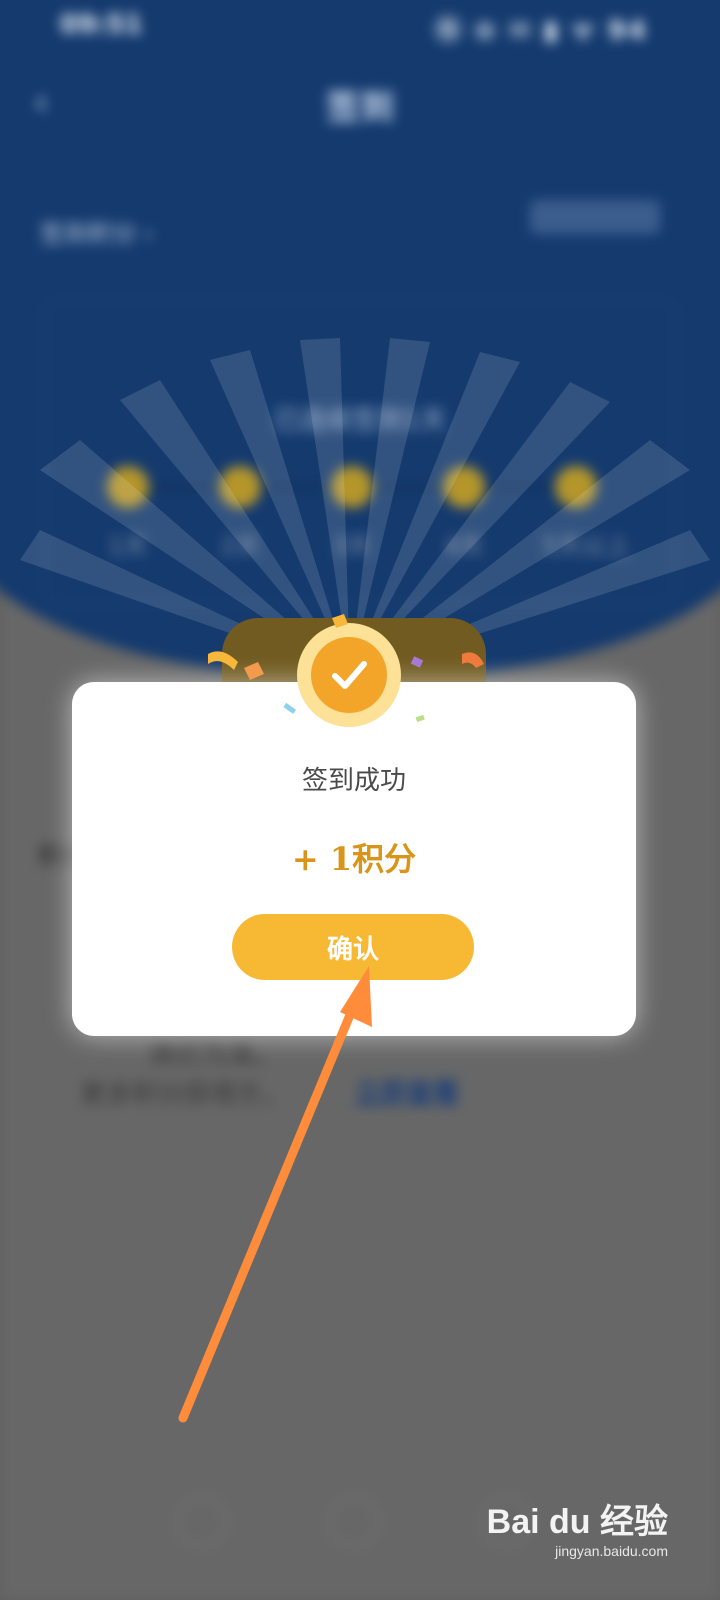  Describe the element at coordinates (407, 1090) in the screenshot. I see `view-now-link: 立即查看` at that location.